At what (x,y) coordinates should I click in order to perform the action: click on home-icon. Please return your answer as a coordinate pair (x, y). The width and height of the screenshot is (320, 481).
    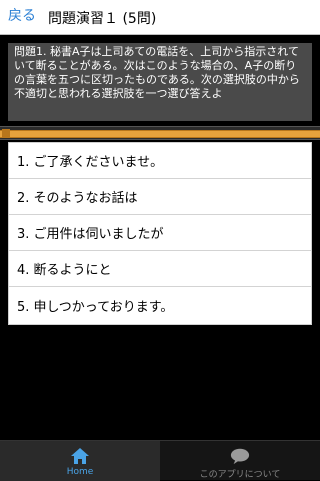
    Looking at the image, I should click on (80, 456).